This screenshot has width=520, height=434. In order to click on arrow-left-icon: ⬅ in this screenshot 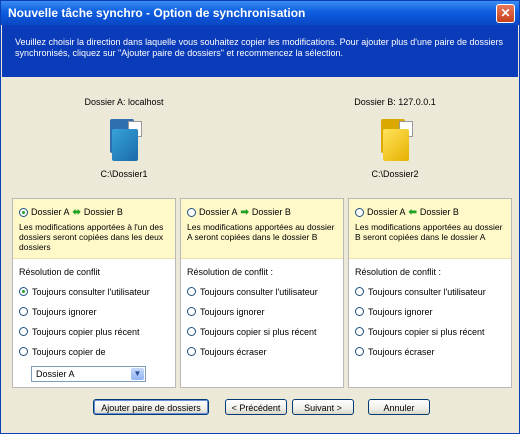, I will do `click(412, 212)`.